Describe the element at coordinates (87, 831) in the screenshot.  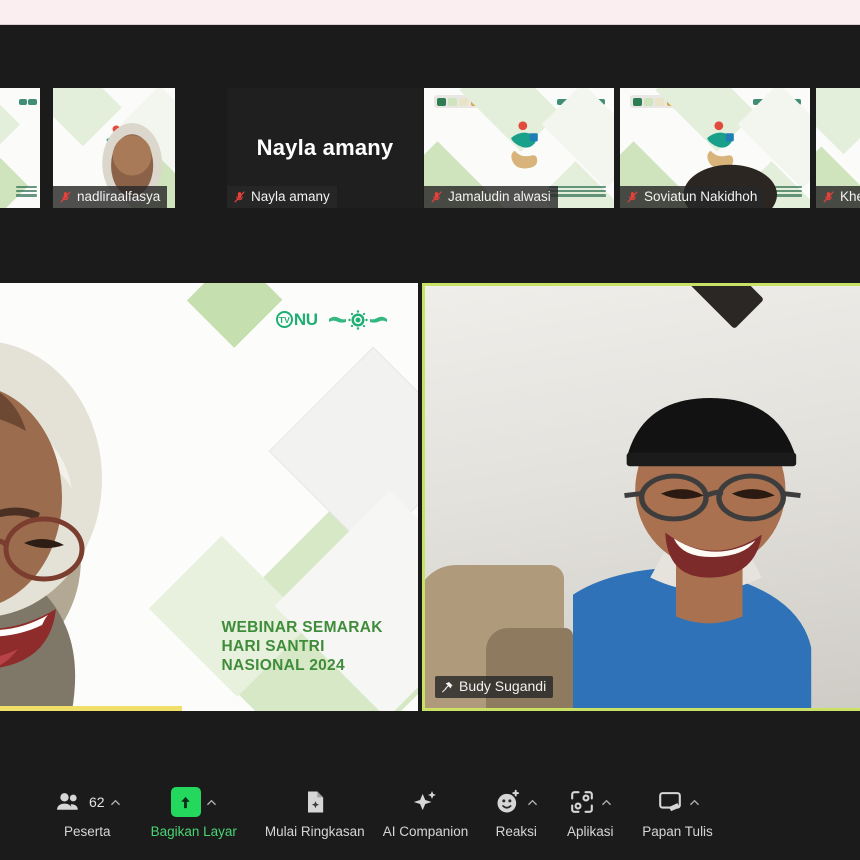
I see `toolbar-participants-label: Peserta` at that location.